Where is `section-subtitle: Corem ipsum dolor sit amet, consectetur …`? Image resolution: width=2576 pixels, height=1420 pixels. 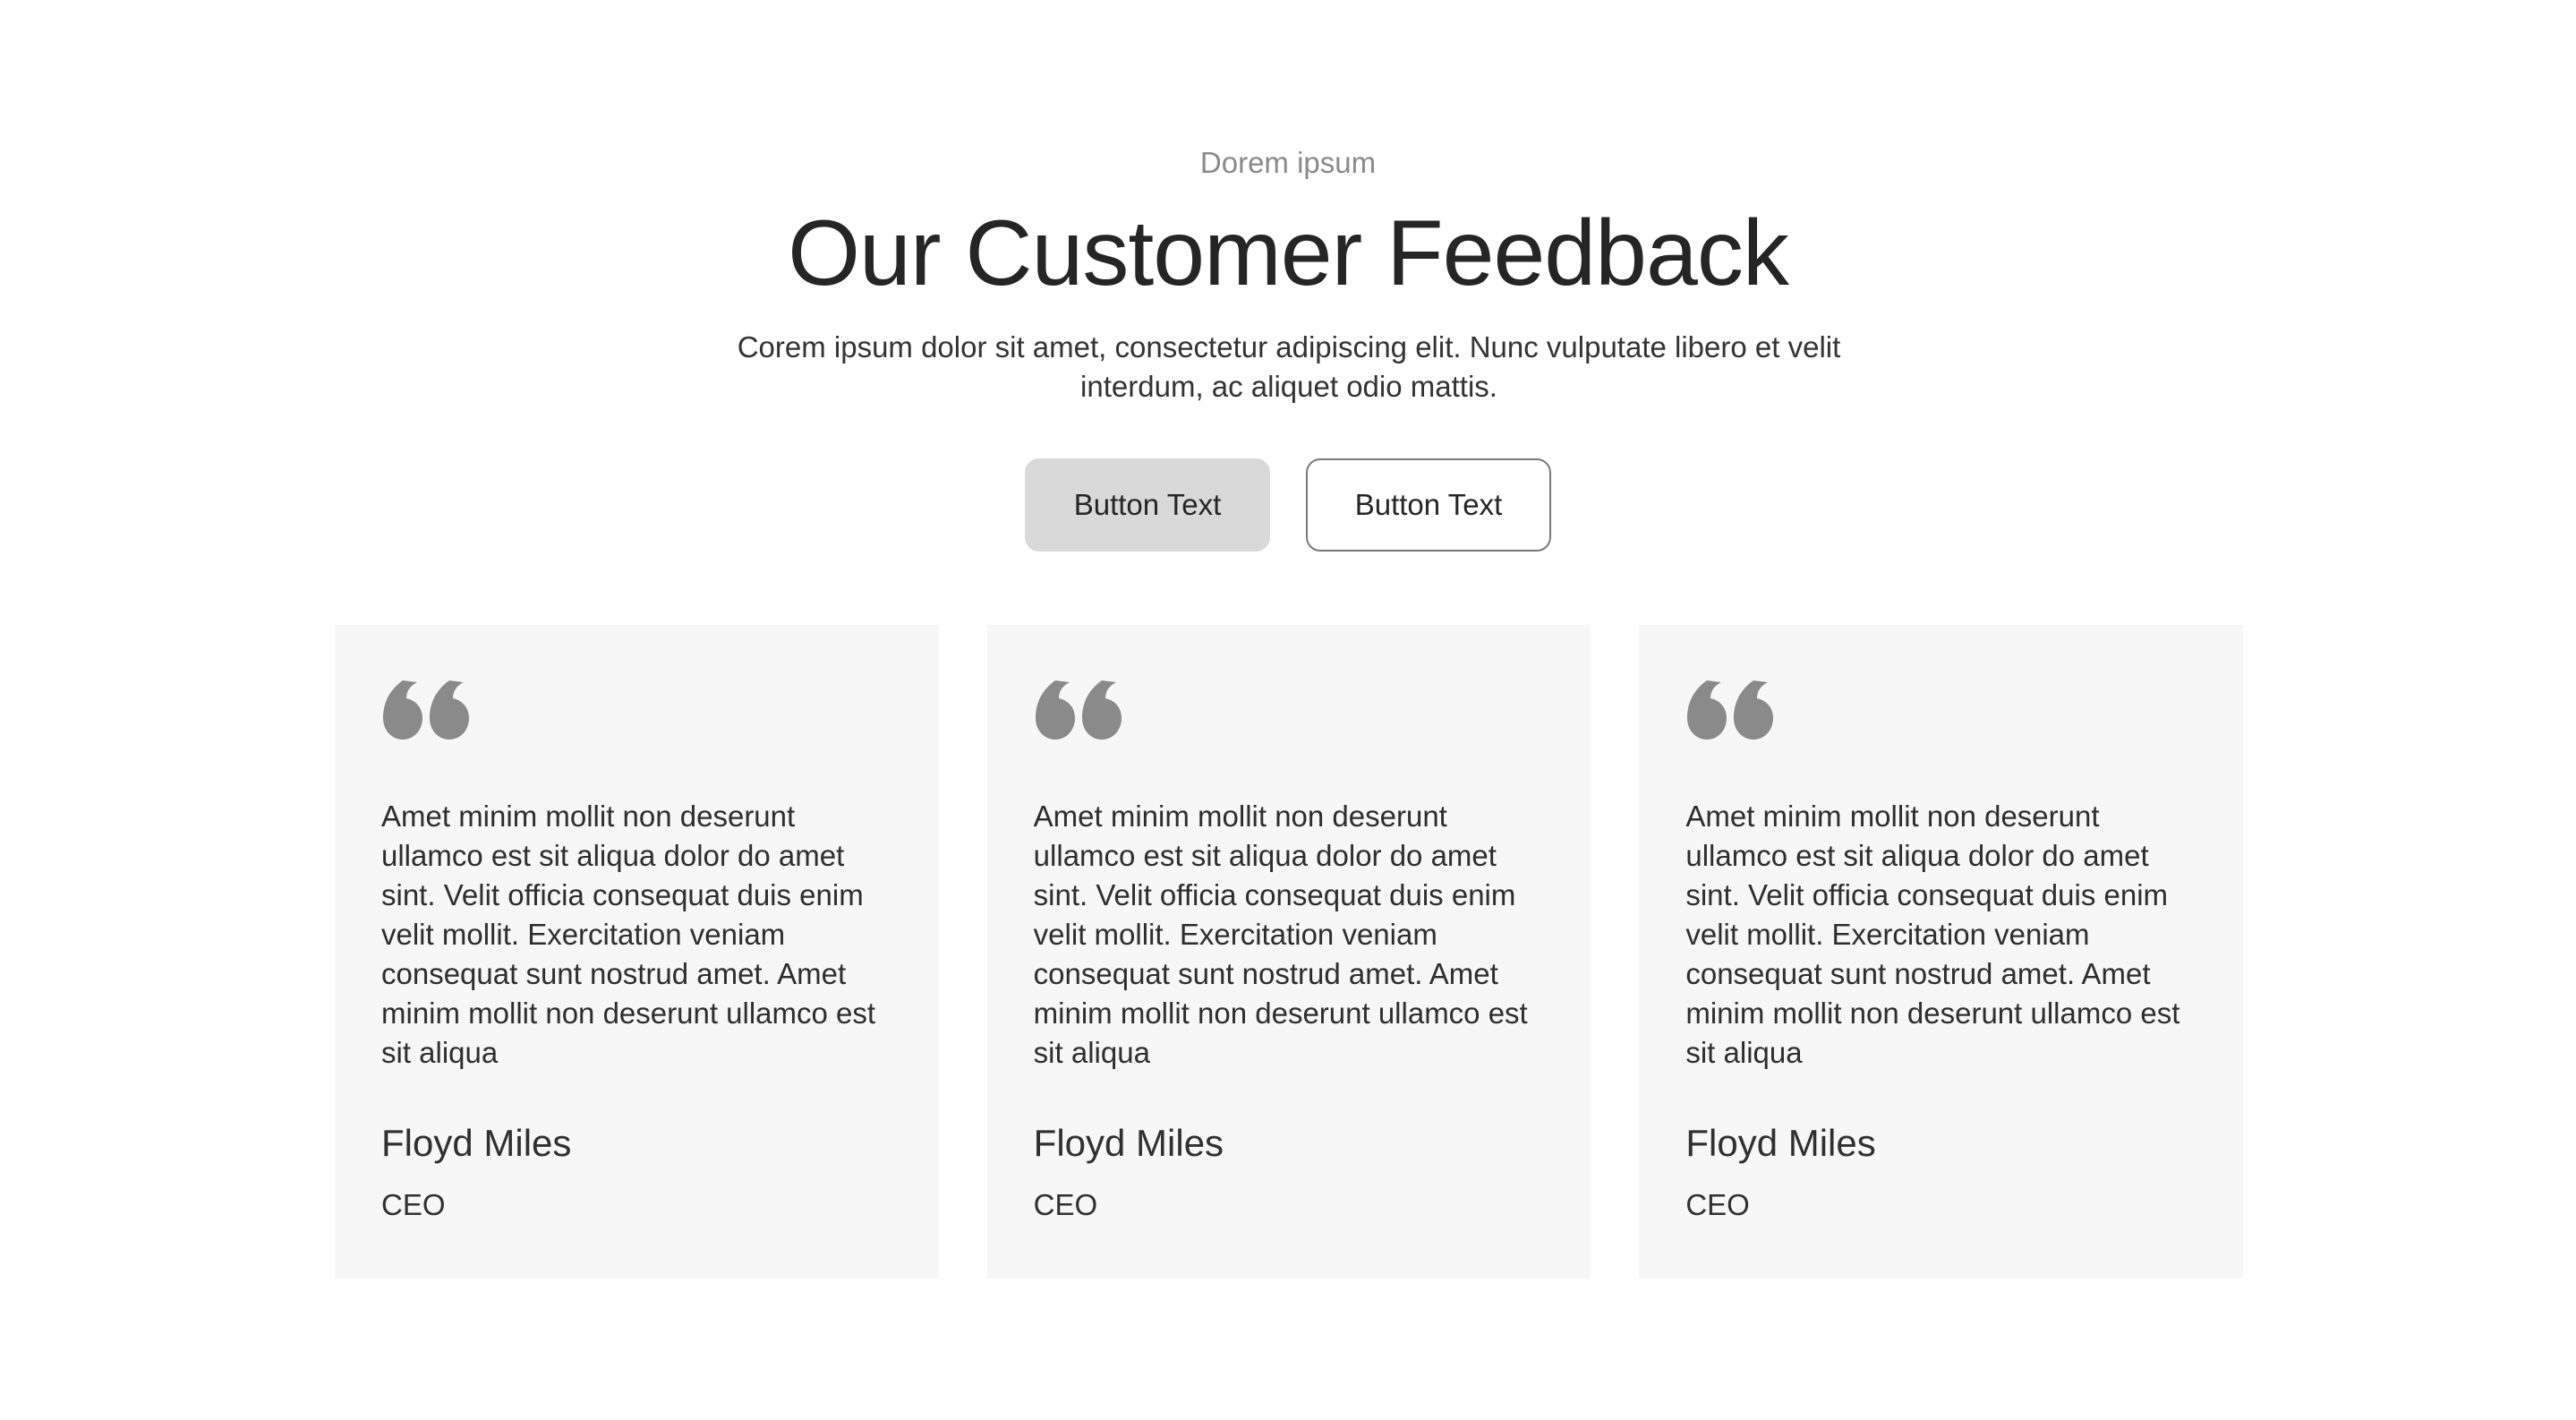 section-subtitle: Corem ipsum dolor sit amet, consectetur … is located at coordinates (1289, 367).